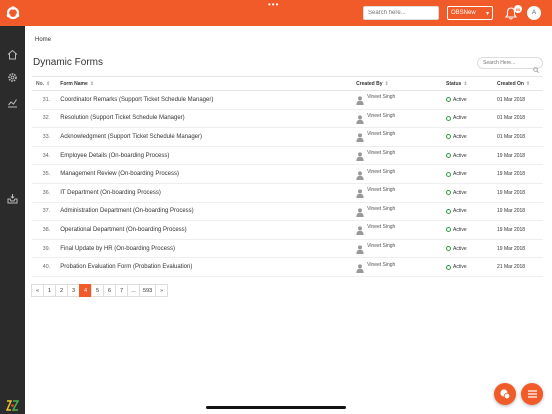 This screenshot has width=552, height=414. What do you see at coordinates (536, 66) in the screenshot?
I see `search-icon` at bounding box center [536, 66].